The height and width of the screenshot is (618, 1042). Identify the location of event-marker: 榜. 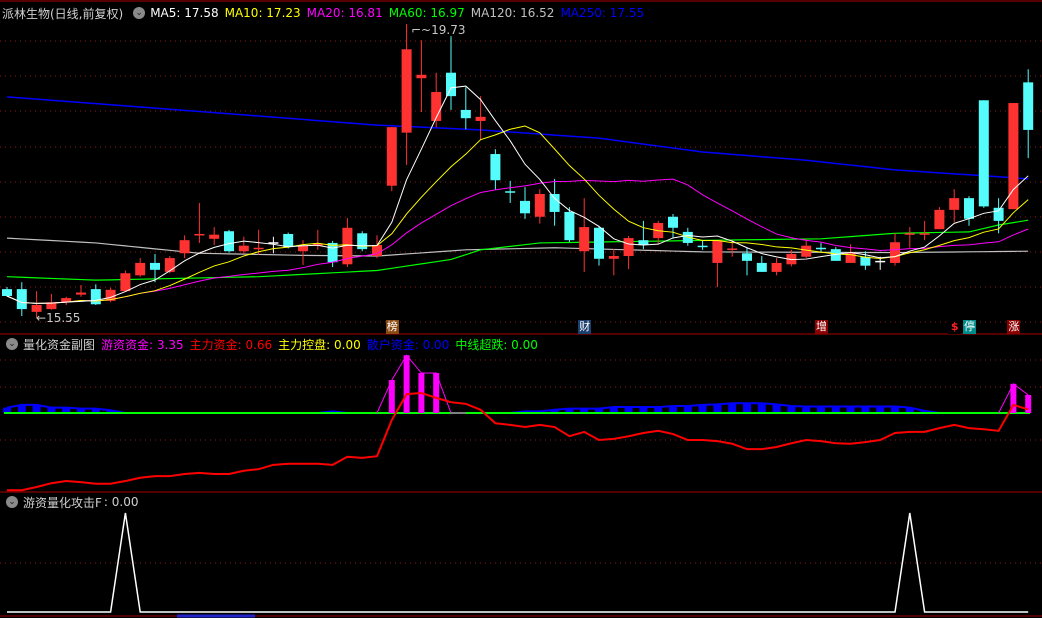
(392, 327).